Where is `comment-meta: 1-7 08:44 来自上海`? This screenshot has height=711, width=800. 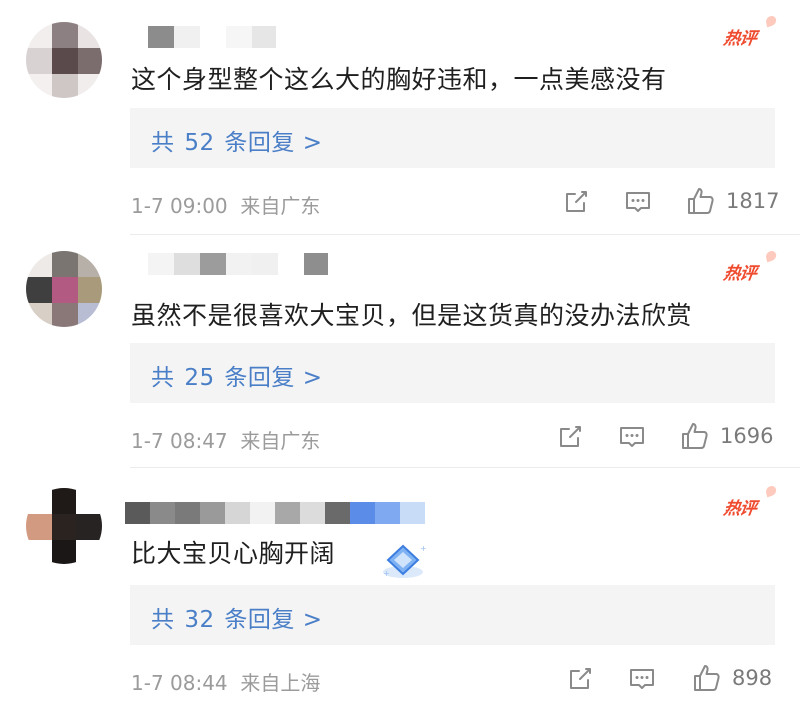 comment-meta: 1-7 08:44 来自上海 is located at coordinates (225, 681).